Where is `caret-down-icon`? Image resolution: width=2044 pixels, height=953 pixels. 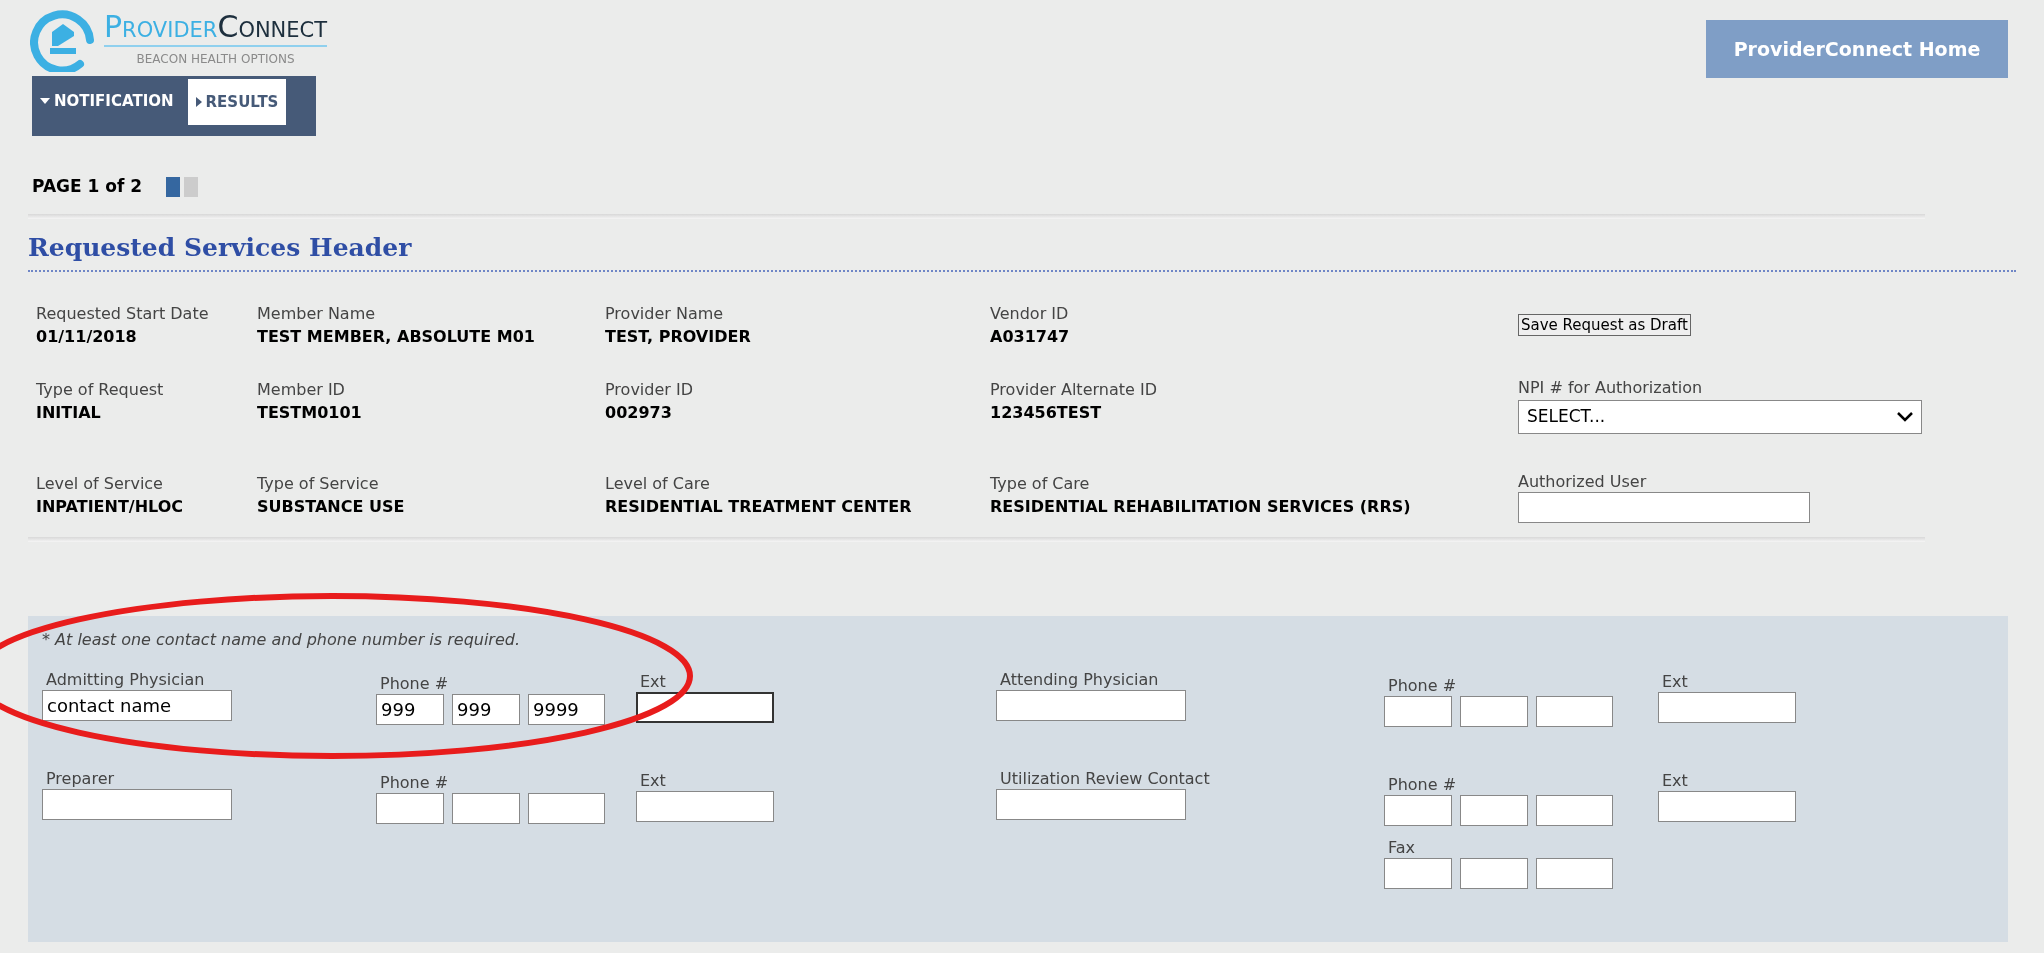
caret-down-icon is located at coordinates (45, 101).